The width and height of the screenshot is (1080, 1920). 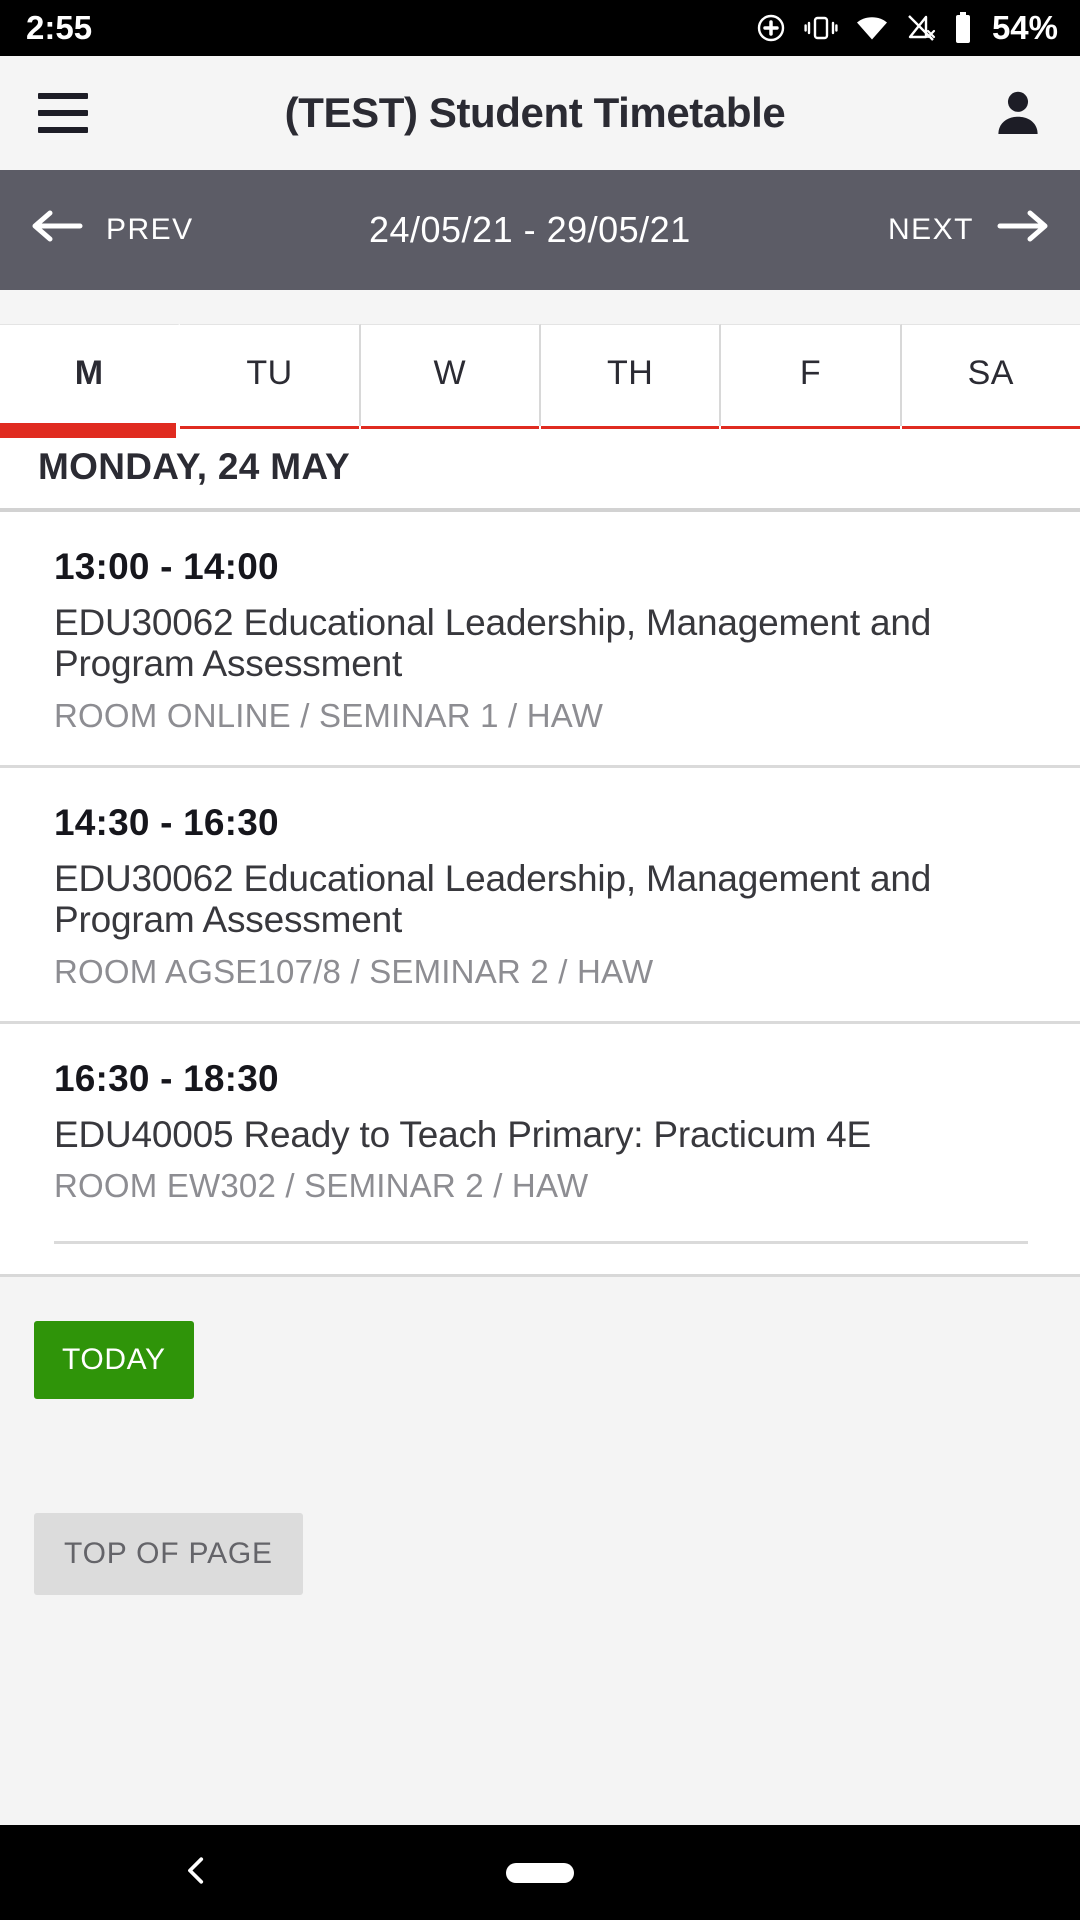 I want to click on home-pill-icon, so click(x=540, y=1872).